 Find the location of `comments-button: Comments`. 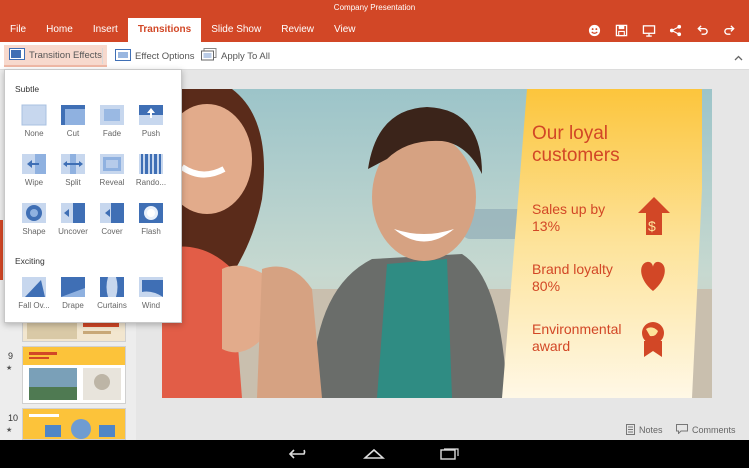

comments-button: Comments is located at coordinates (706, 430).